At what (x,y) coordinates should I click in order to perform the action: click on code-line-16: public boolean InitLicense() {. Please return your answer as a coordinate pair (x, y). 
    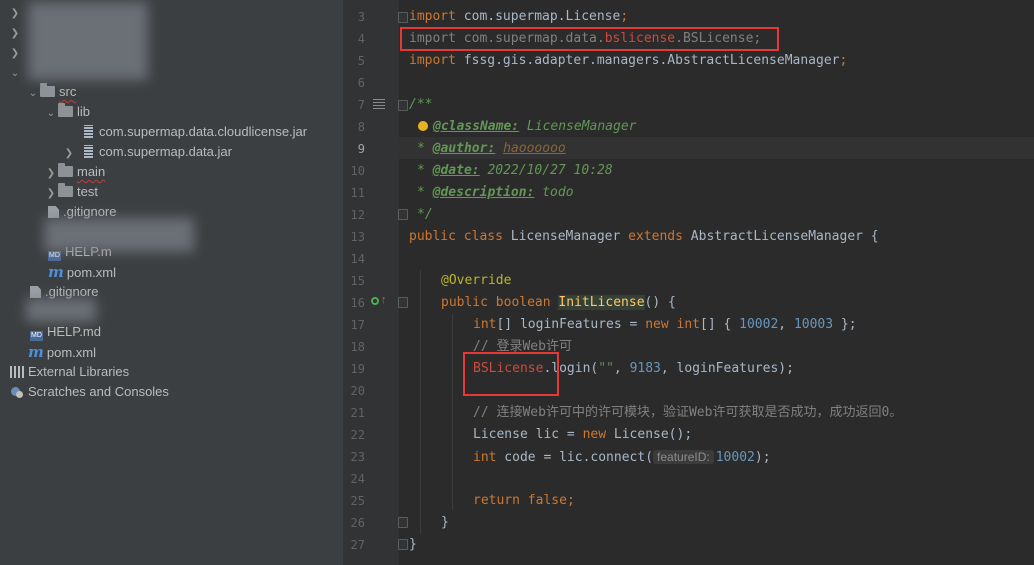
    Looking at the image, I should click on (558, 303).